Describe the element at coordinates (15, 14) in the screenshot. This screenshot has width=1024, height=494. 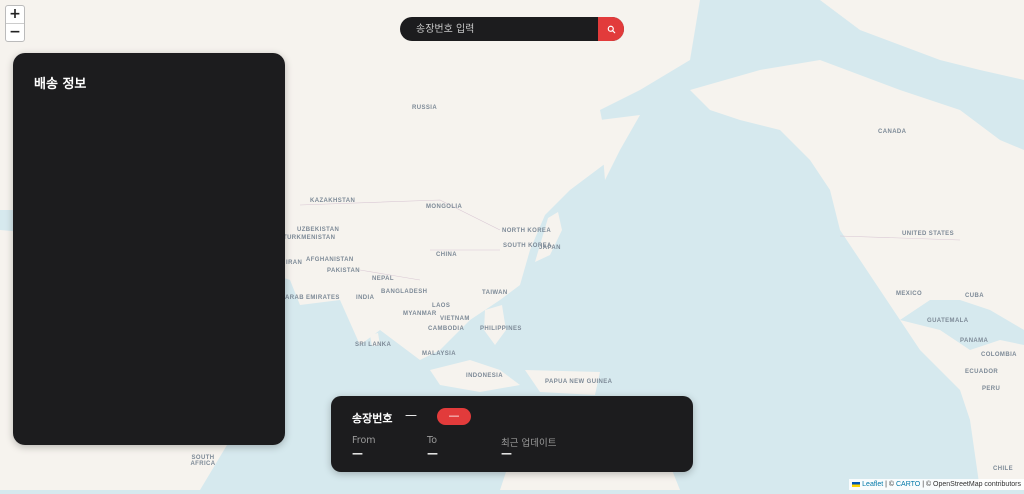
I see `zoom-in-button: +` at that location.